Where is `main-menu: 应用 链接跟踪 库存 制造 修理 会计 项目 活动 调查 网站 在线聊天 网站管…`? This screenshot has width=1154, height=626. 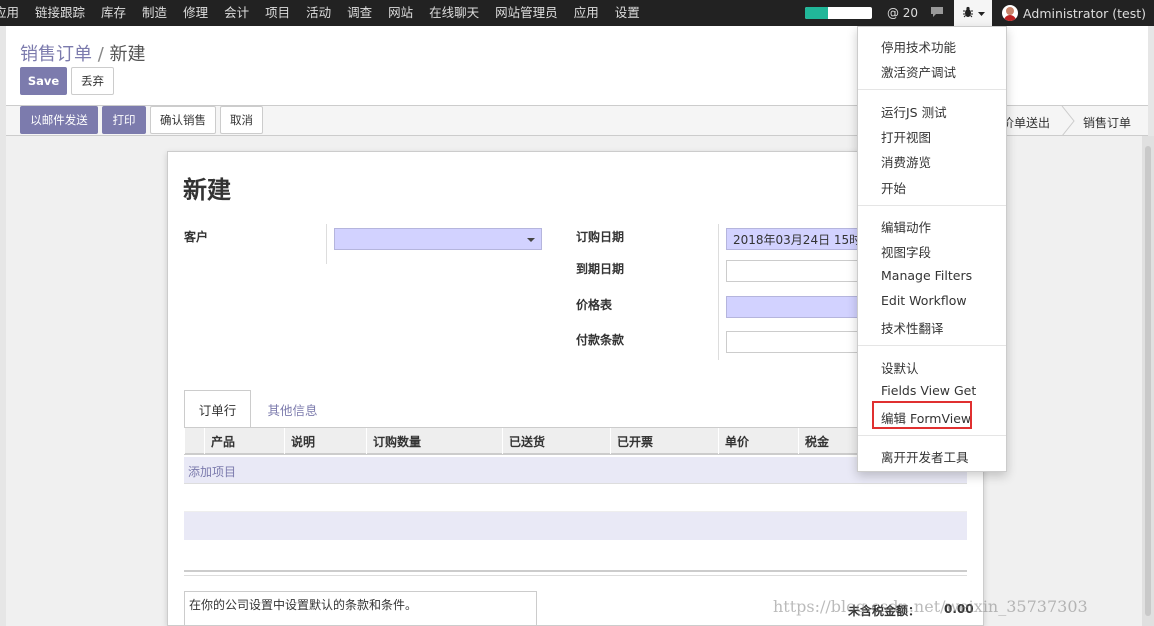
main-menu: 应用 链接跟踪 库存 制造 修理 会计 项目 活动 调查 网站 在线聊天 网站管… is located at coordinates (324, 13).